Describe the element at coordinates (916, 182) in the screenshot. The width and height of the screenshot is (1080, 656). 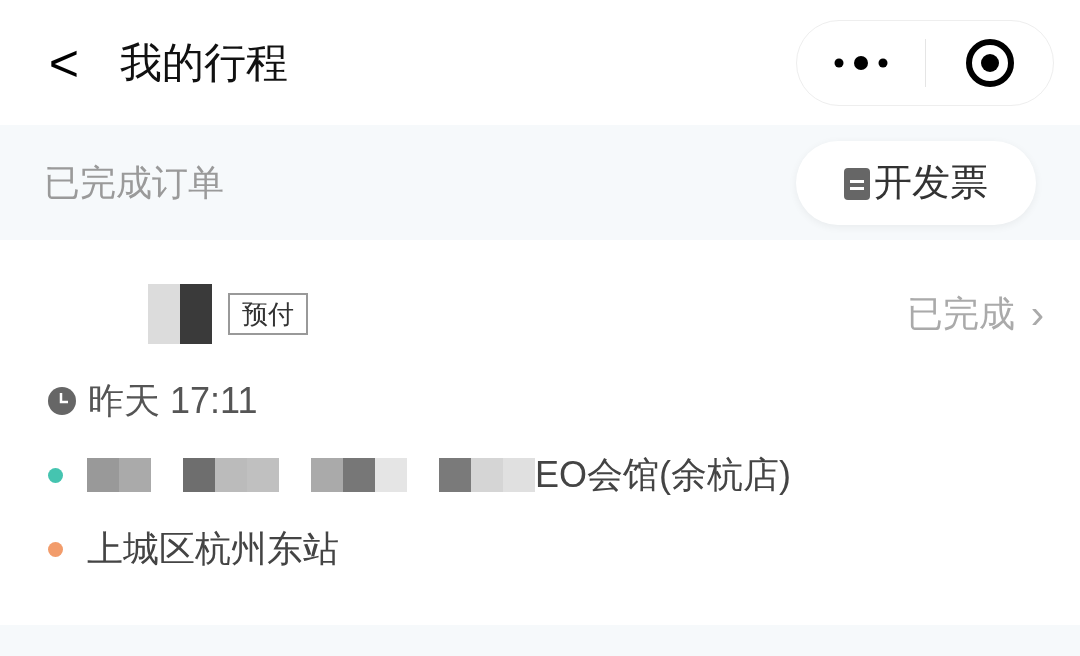
I see `invoice-button: 开发票` at that location.